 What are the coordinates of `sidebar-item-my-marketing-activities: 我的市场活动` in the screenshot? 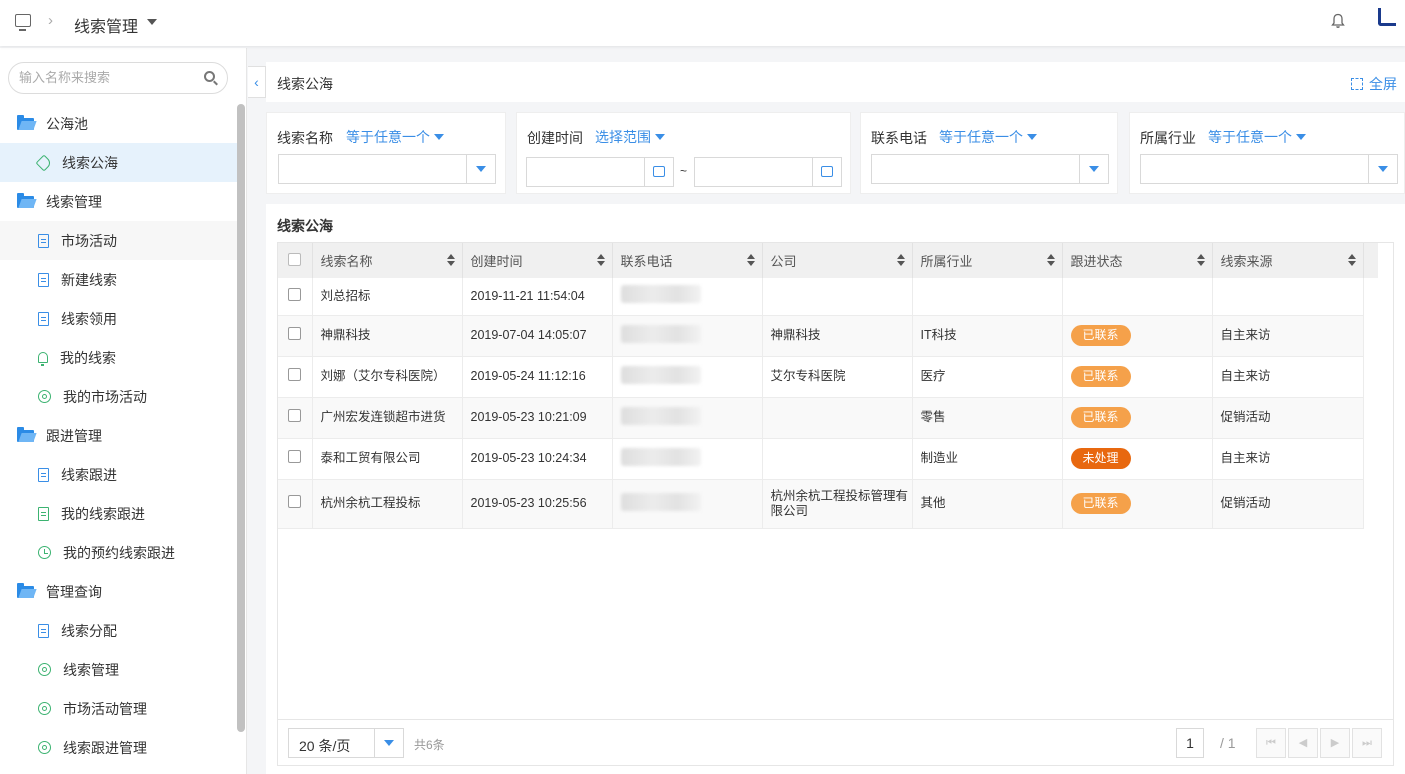 It's located at (118, 396).